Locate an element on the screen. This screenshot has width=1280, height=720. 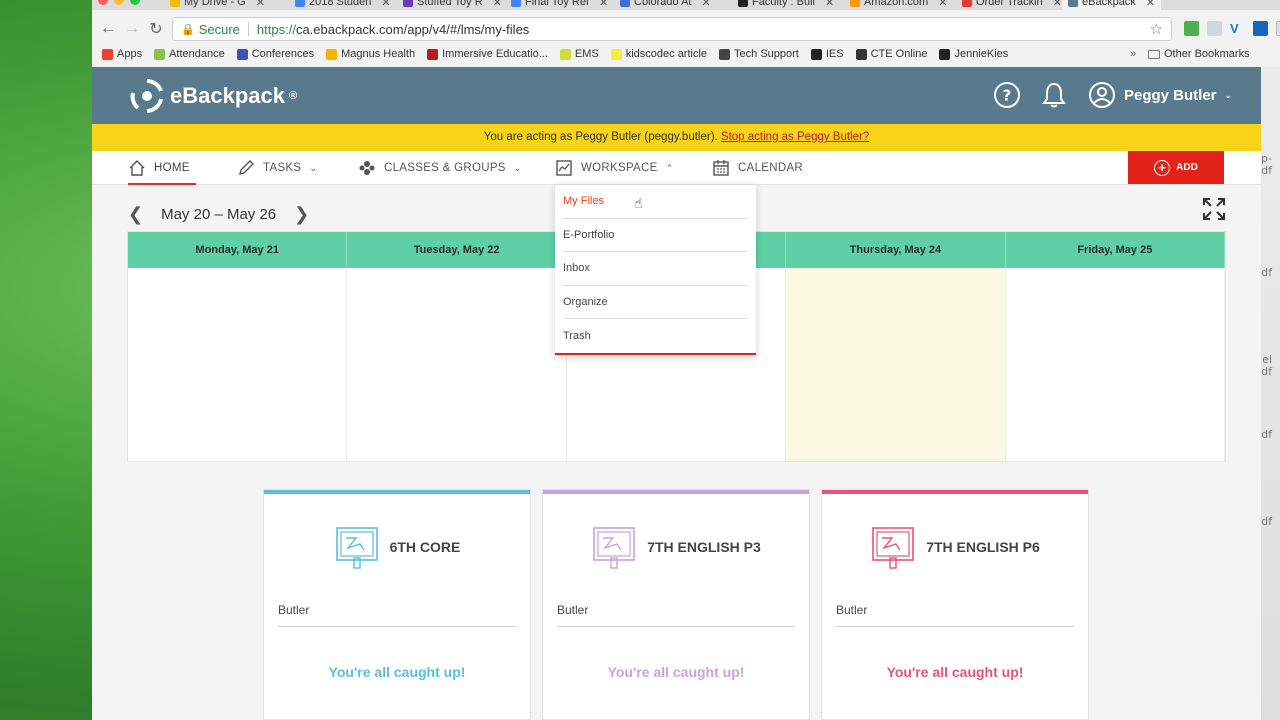
secure-label: Secure is located at coordinates (219, 29).